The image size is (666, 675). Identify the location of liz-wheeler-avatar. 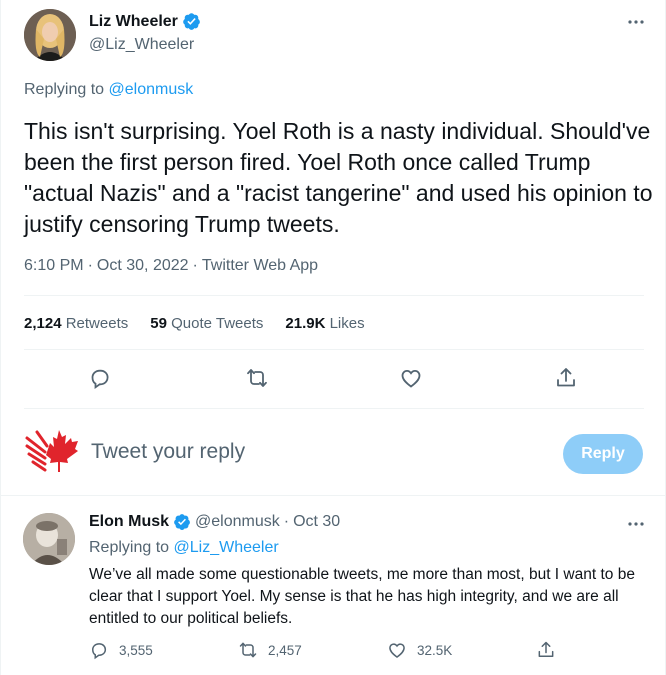
(50, 35).